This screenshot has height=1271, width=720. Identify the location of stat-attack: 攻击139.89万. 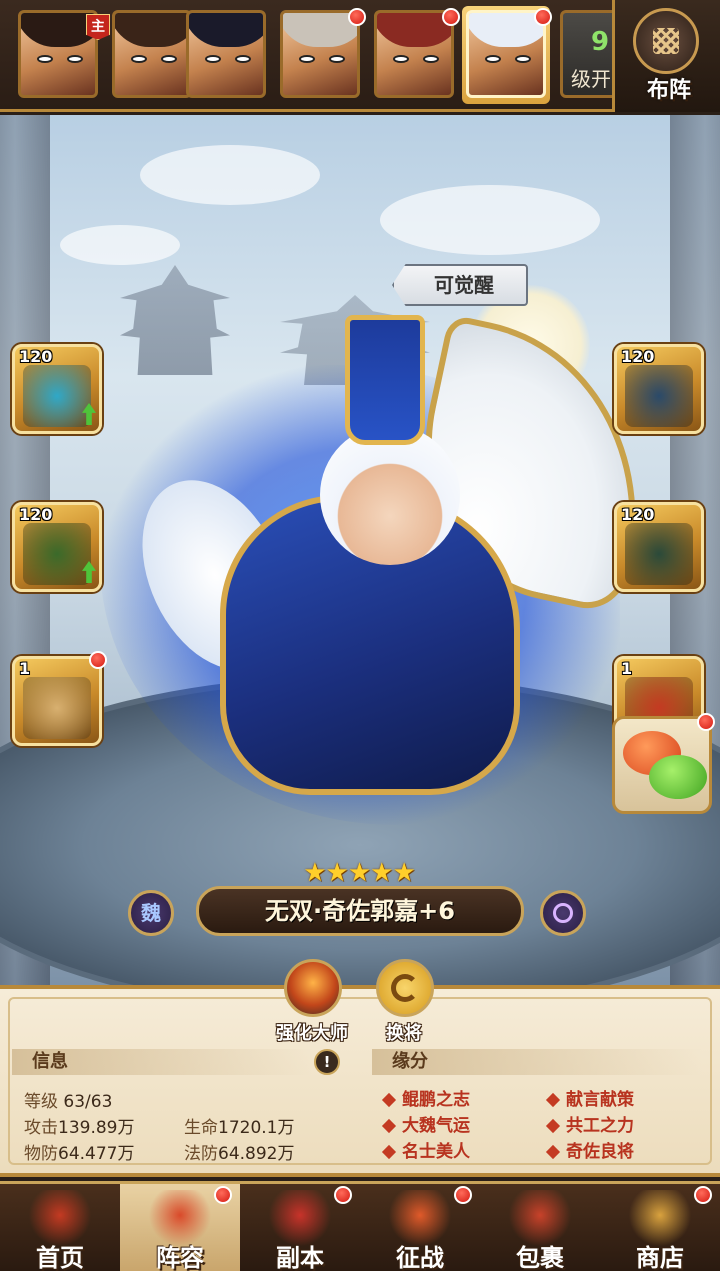
(79, 1128).